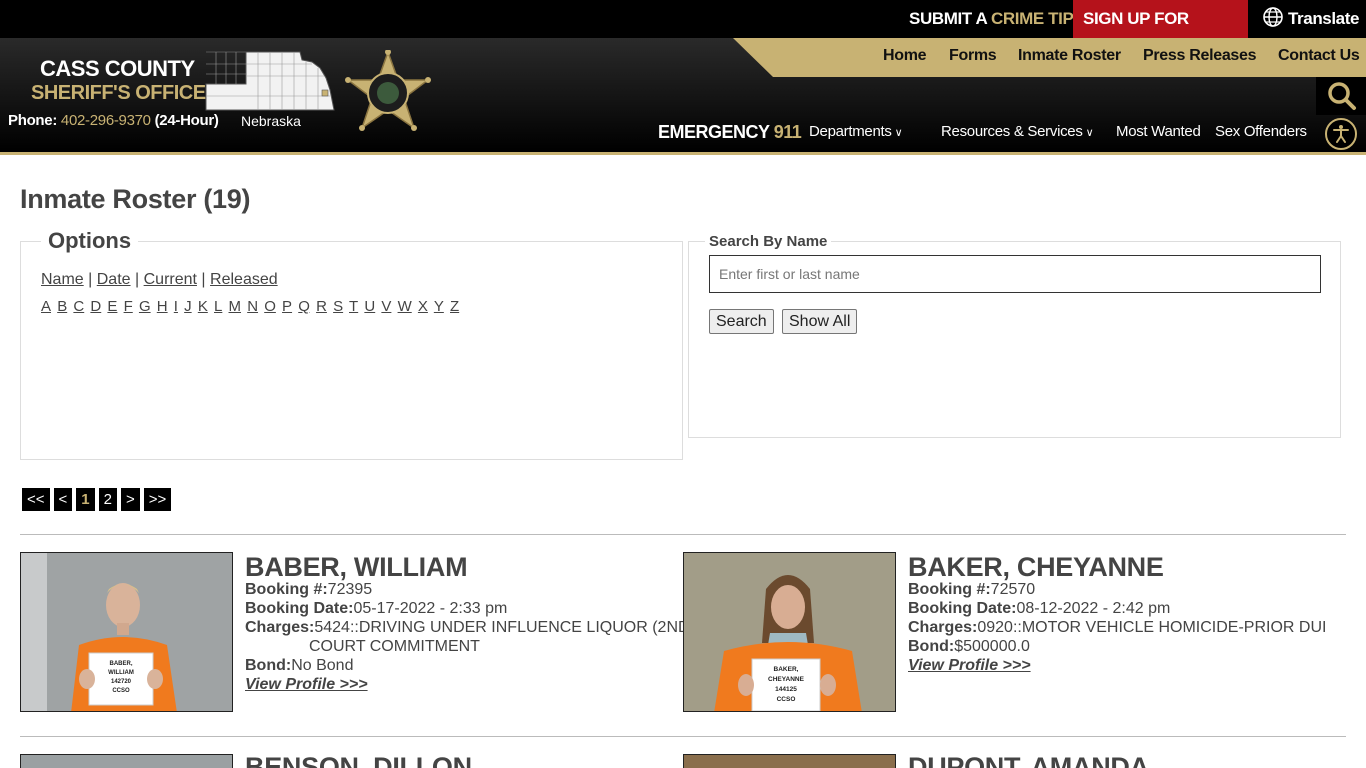 This screenshot has height=768, width=1366. Describe the element at coordinates (949, 589) in the screenshot. I see `booking-number-label: Booking #:` at that location.